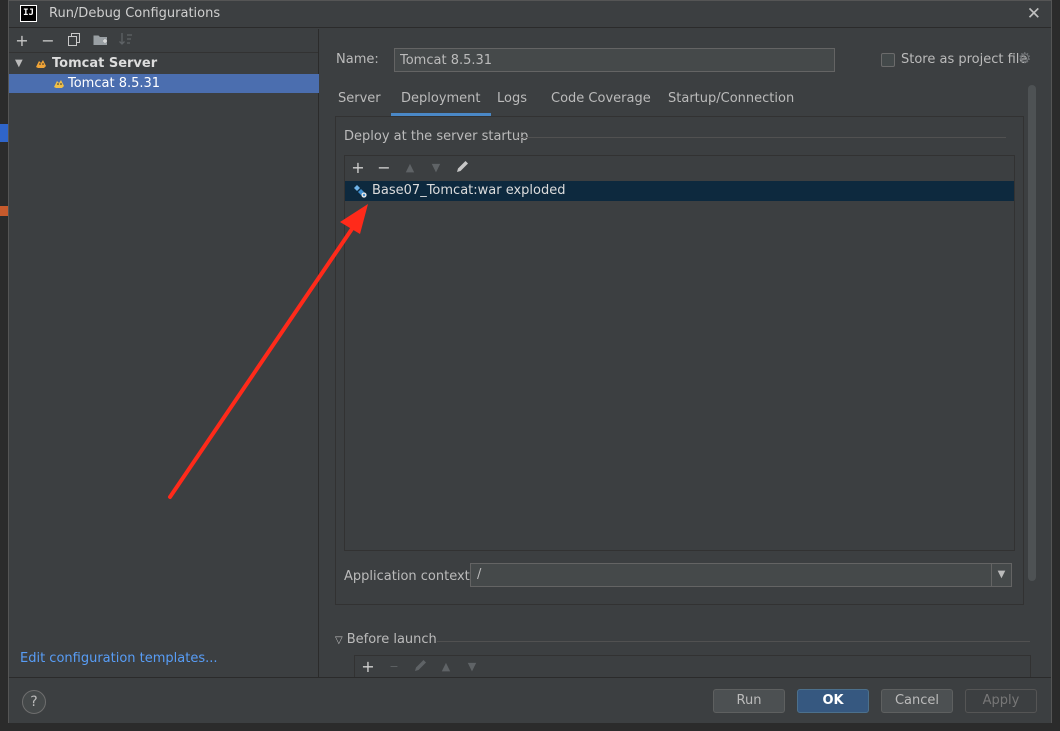 This screenshot has height=731, width=1060. Describe the element at coordinates (601, 101) in the screenshot. I see `tab-code-coverage: Code Coverage` at that location.